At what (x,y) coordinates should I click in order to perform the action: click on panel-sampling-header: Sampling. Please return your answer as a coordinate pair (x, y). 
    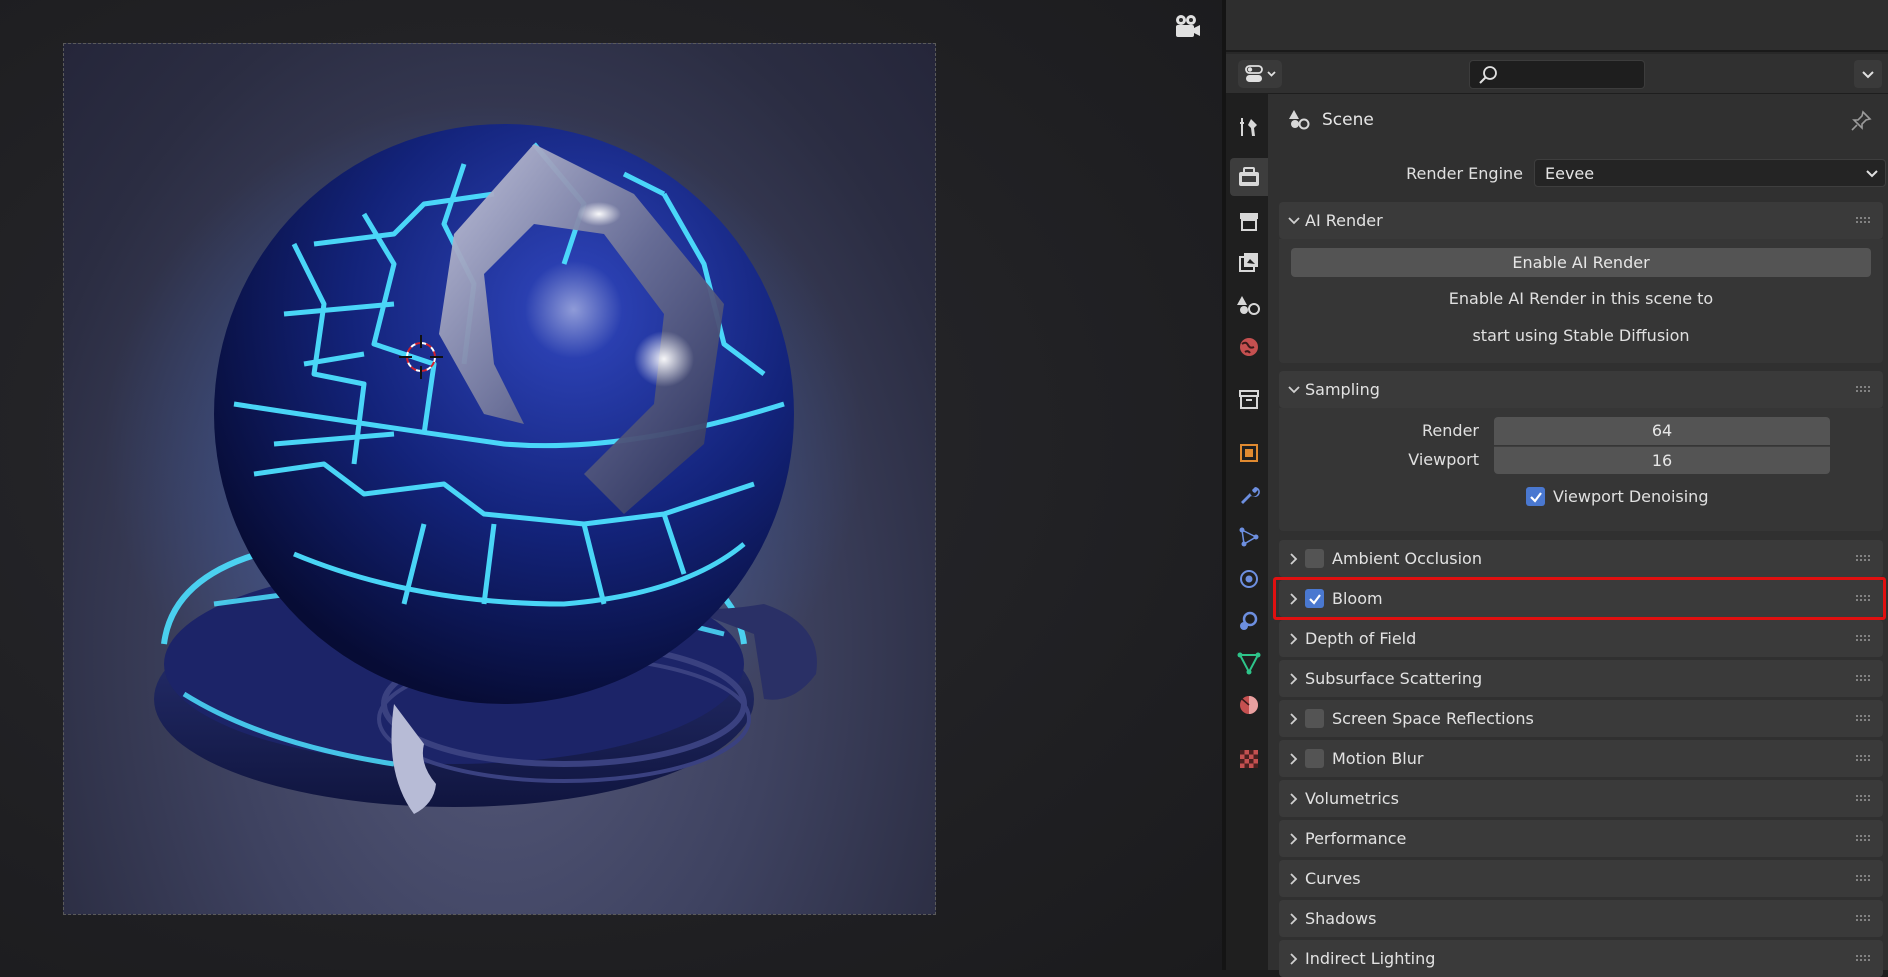
    Looking at the image, I should click on (1581, 389).